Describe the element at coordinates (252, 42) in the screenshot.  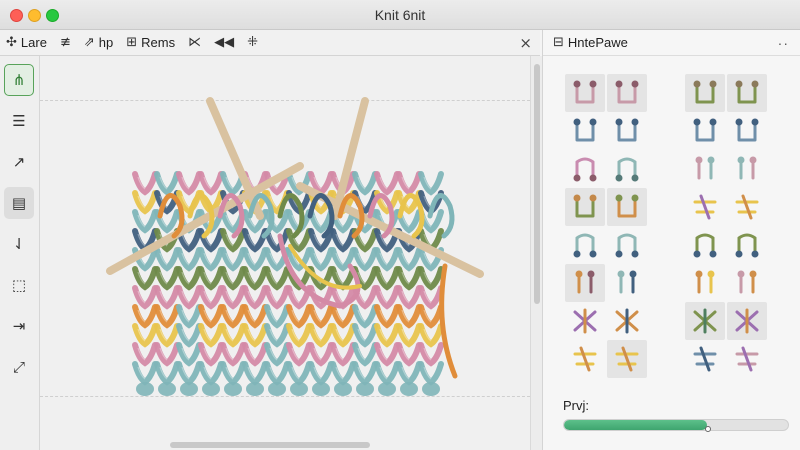
I see `toolbar-item-pattern: ⁜` at that location.